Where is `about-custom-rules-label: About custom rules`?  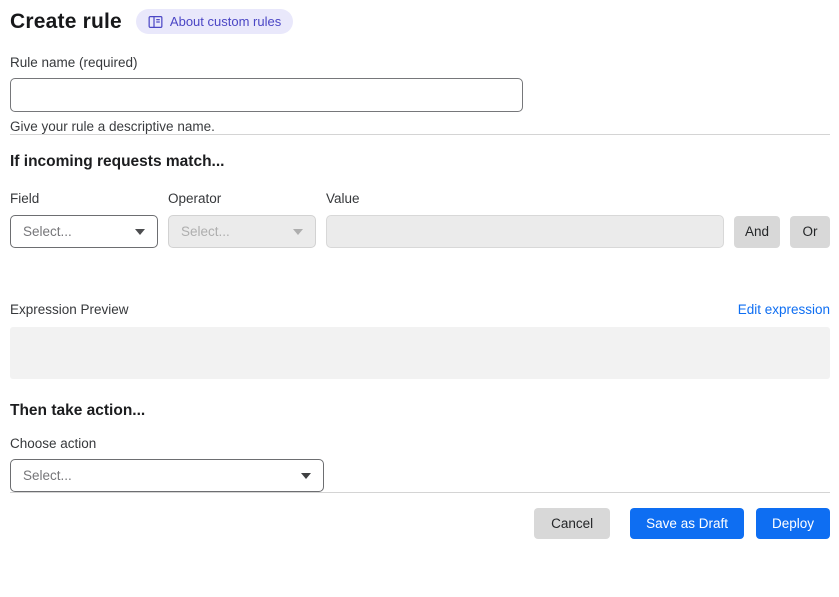
about-custom-rules-label: About custom rules is located at coordinates (225, 21).